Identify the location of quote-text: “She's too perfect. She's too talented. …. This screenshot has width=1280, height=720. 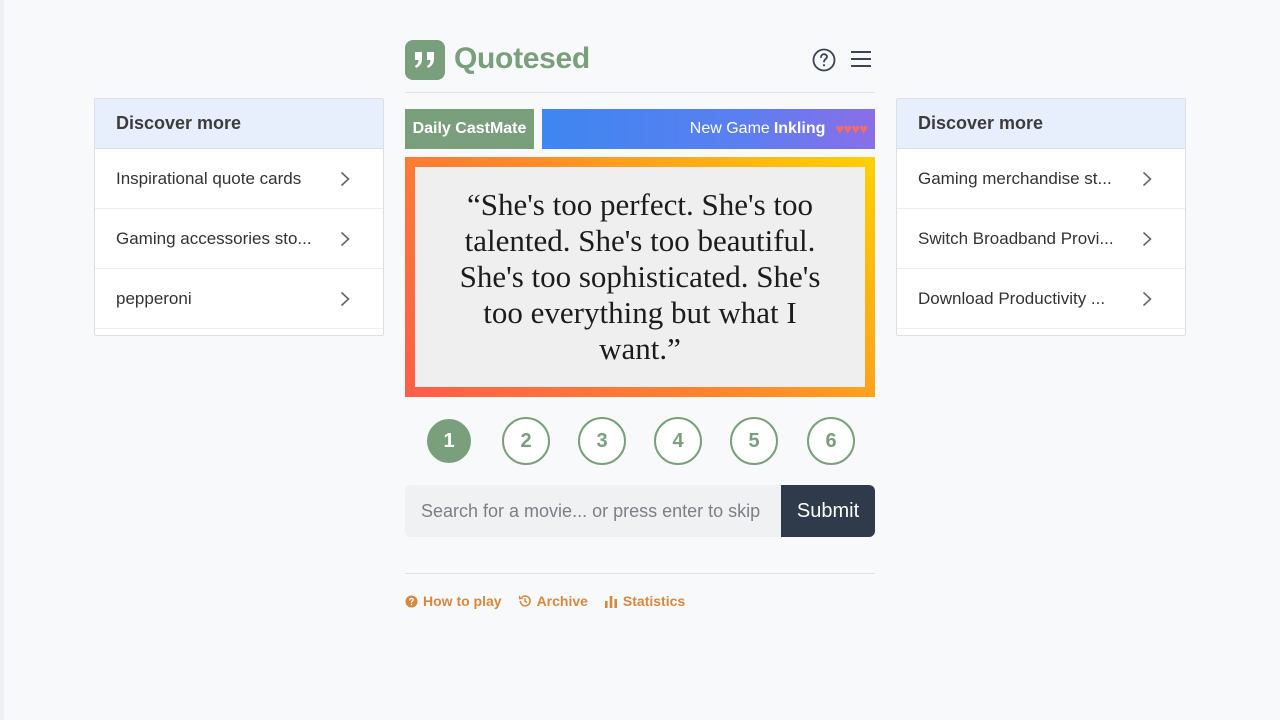
(640, 277).